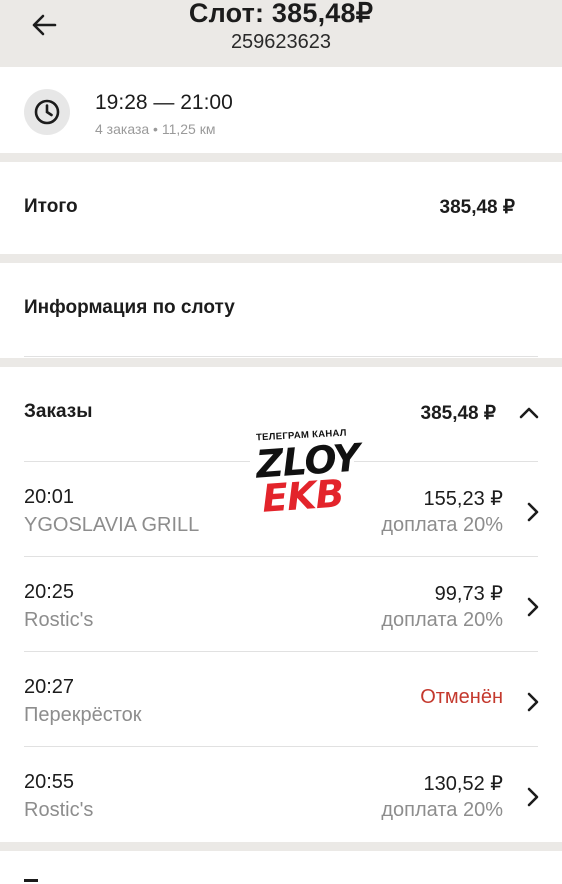 This screenshot has width=562, height=884. I want to click on order-row: 20:55 Rostic's 130,52 ₽ доплата 20%, so click(281, 794).